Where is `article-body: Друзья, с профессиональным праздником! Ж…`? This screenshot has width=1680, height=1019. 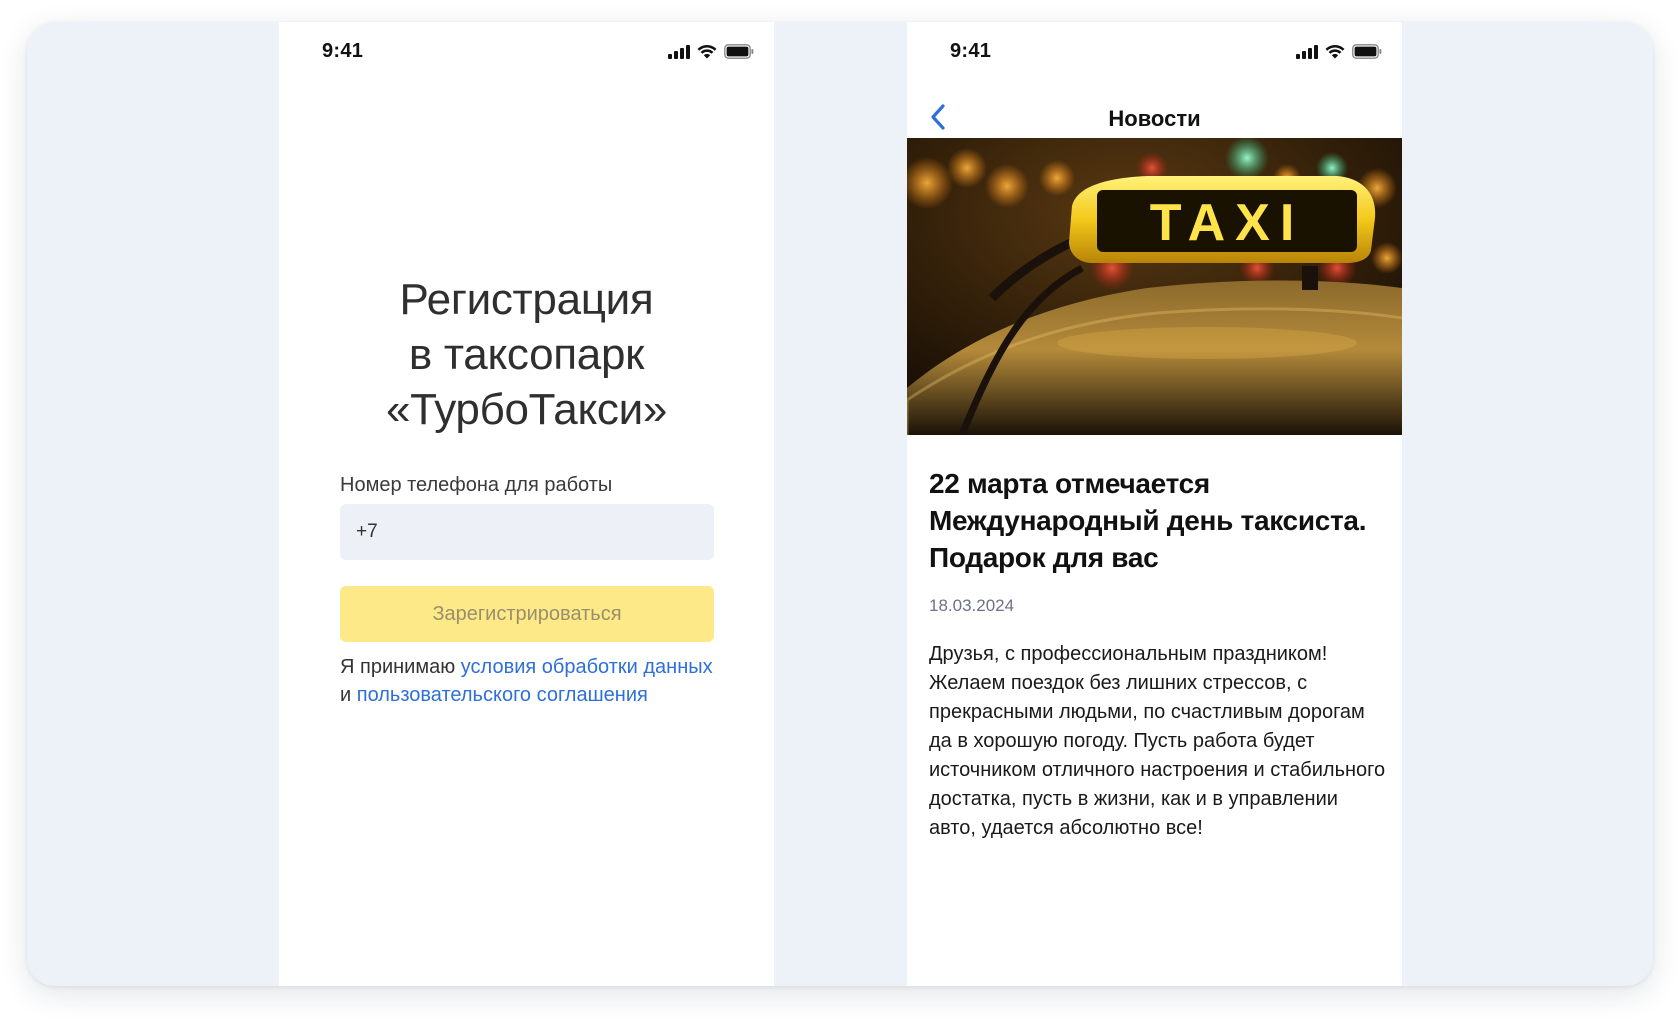
article-body: Друзья, с профессиональным праздником! Ж… is located at coordinates (1157, 741).